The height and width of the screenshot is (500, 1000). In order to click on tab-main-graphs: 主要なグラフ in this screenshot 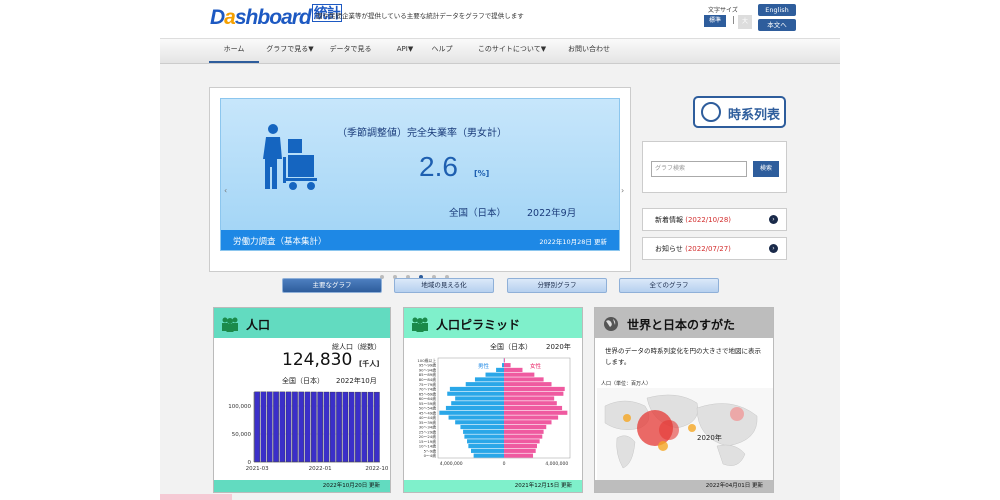, I will do `click(332, 285)`.